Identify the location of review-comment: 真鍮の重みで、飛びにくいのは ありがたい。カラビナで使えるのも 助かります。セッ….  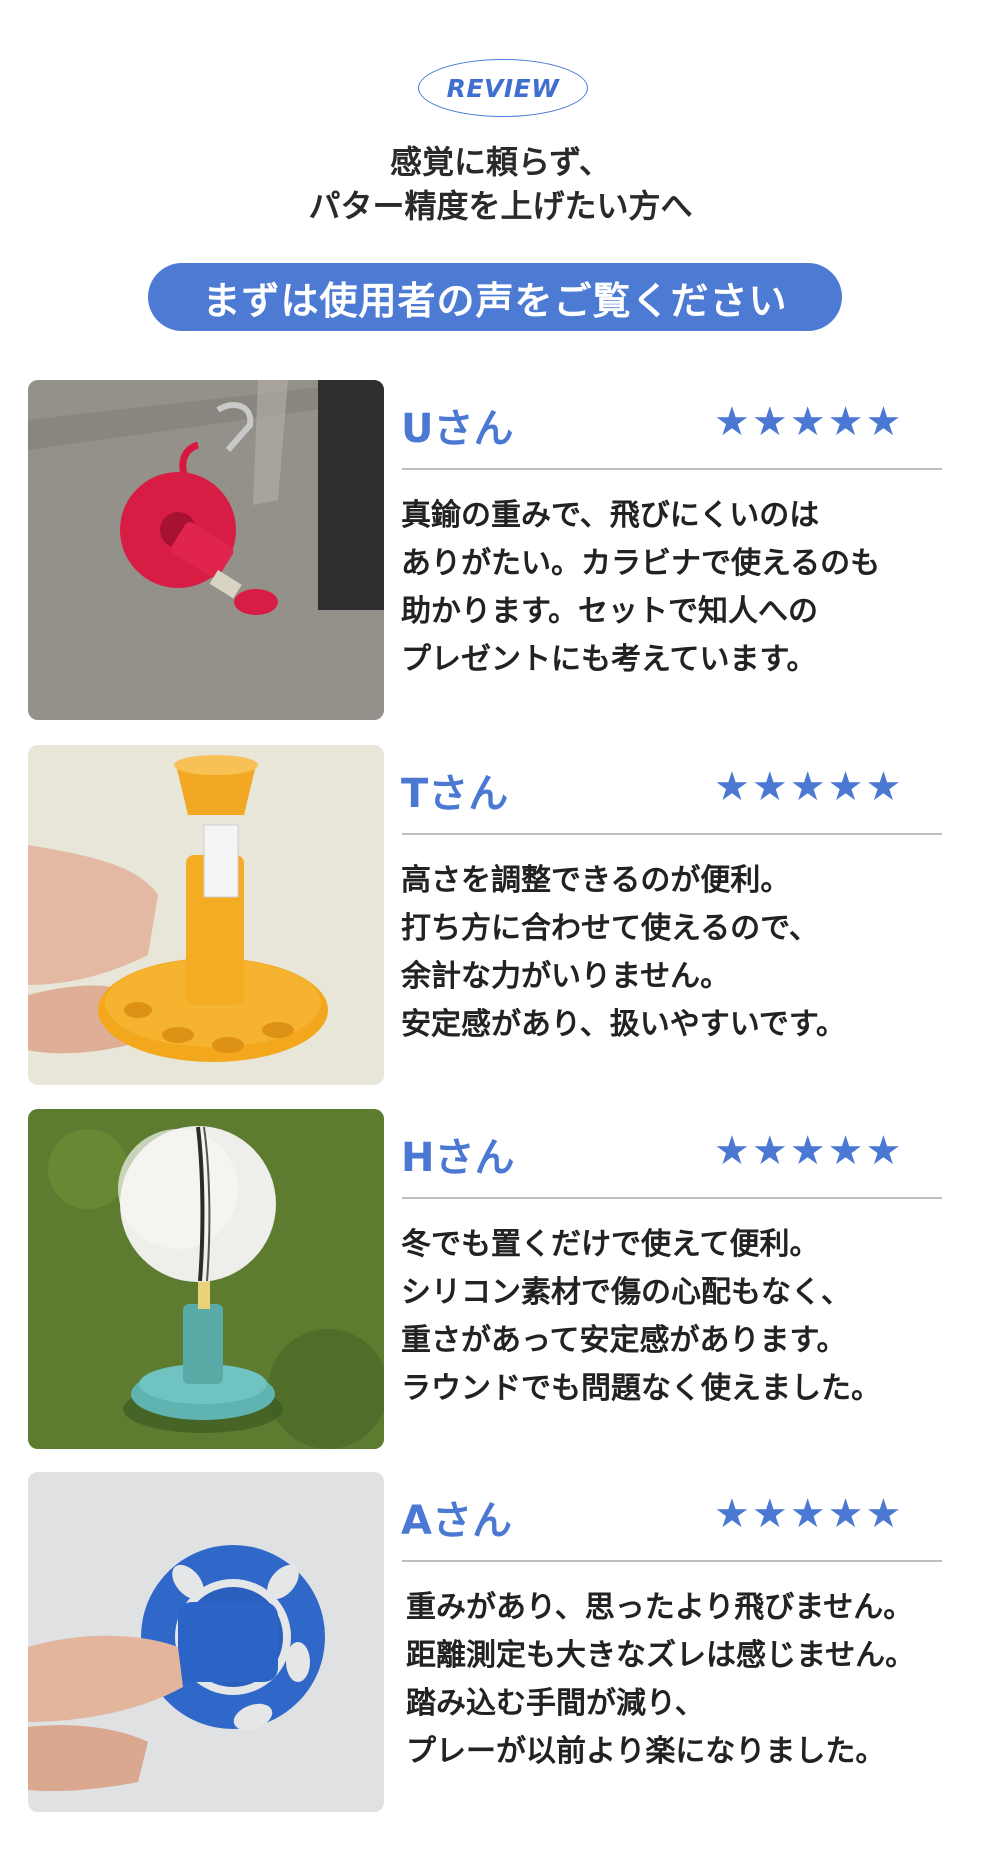
(691, 588).